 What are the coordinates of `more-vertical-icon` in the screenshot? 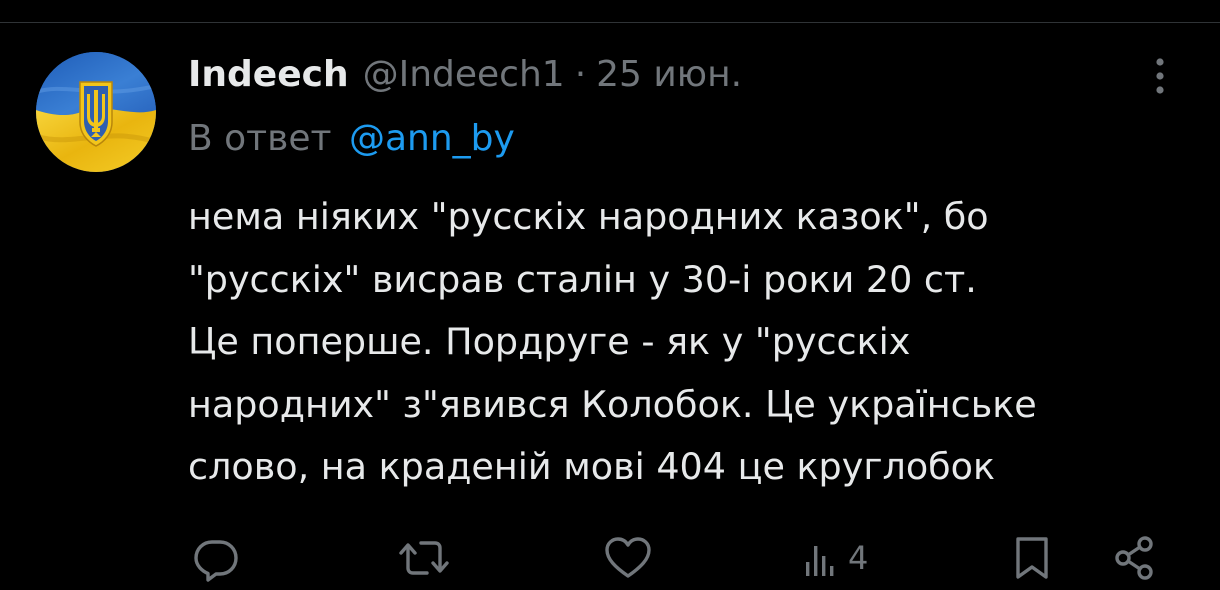 It's located at (1160, 76).